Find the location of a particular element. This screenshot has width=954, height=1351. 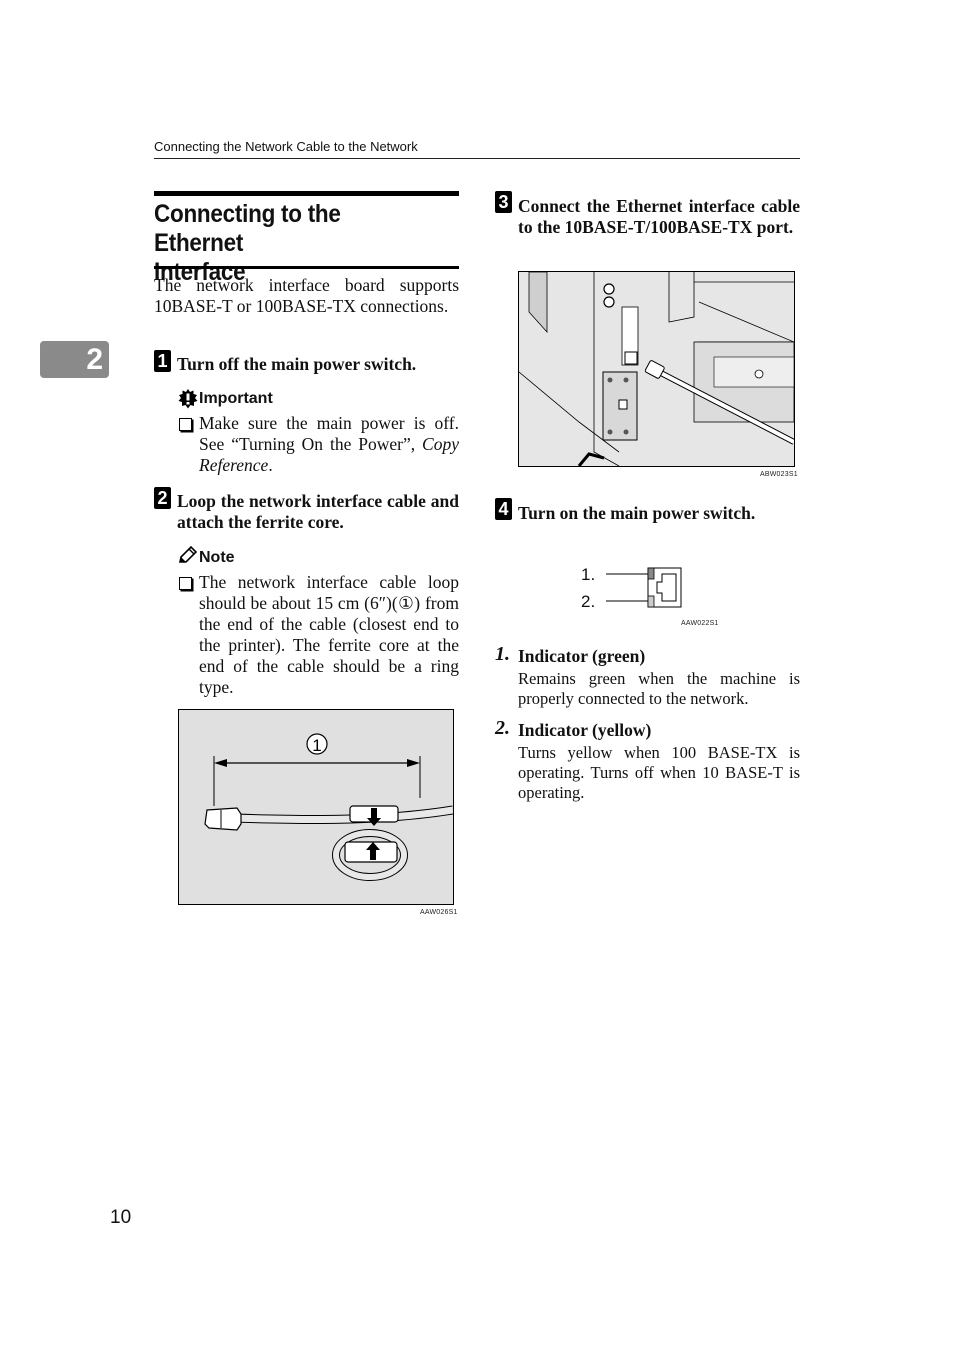

indicator-number-2: 2. is located at coordinates (502, 728).